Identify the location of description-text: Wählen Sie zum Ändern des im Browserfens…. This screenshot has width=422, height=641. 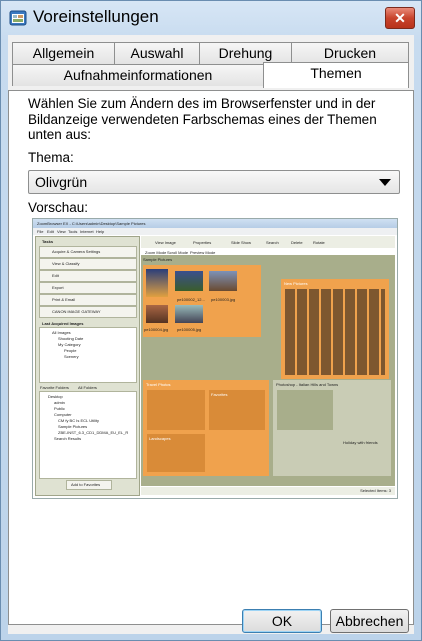
(202, 119).